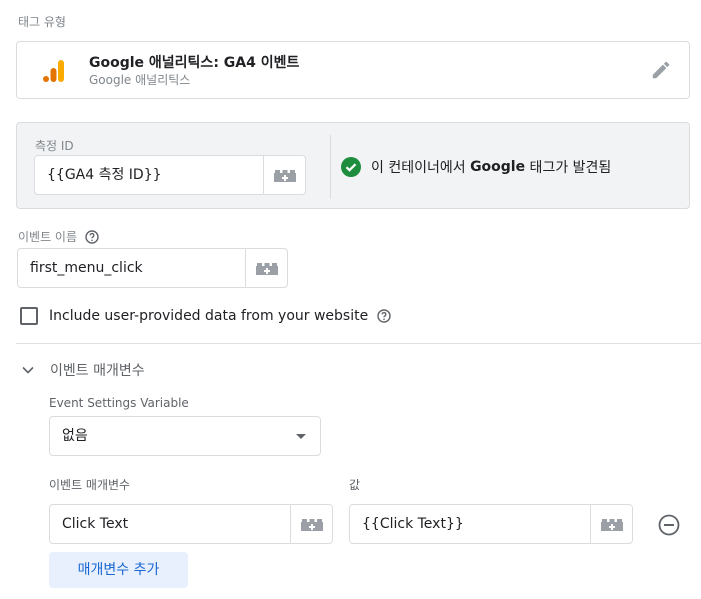 The height and width of the screenshot is (599, 701). Describe the element at coordinates (90, 485) in the screenshot. I see `param-name-column-label: 이벤트 매개변수` at that location.